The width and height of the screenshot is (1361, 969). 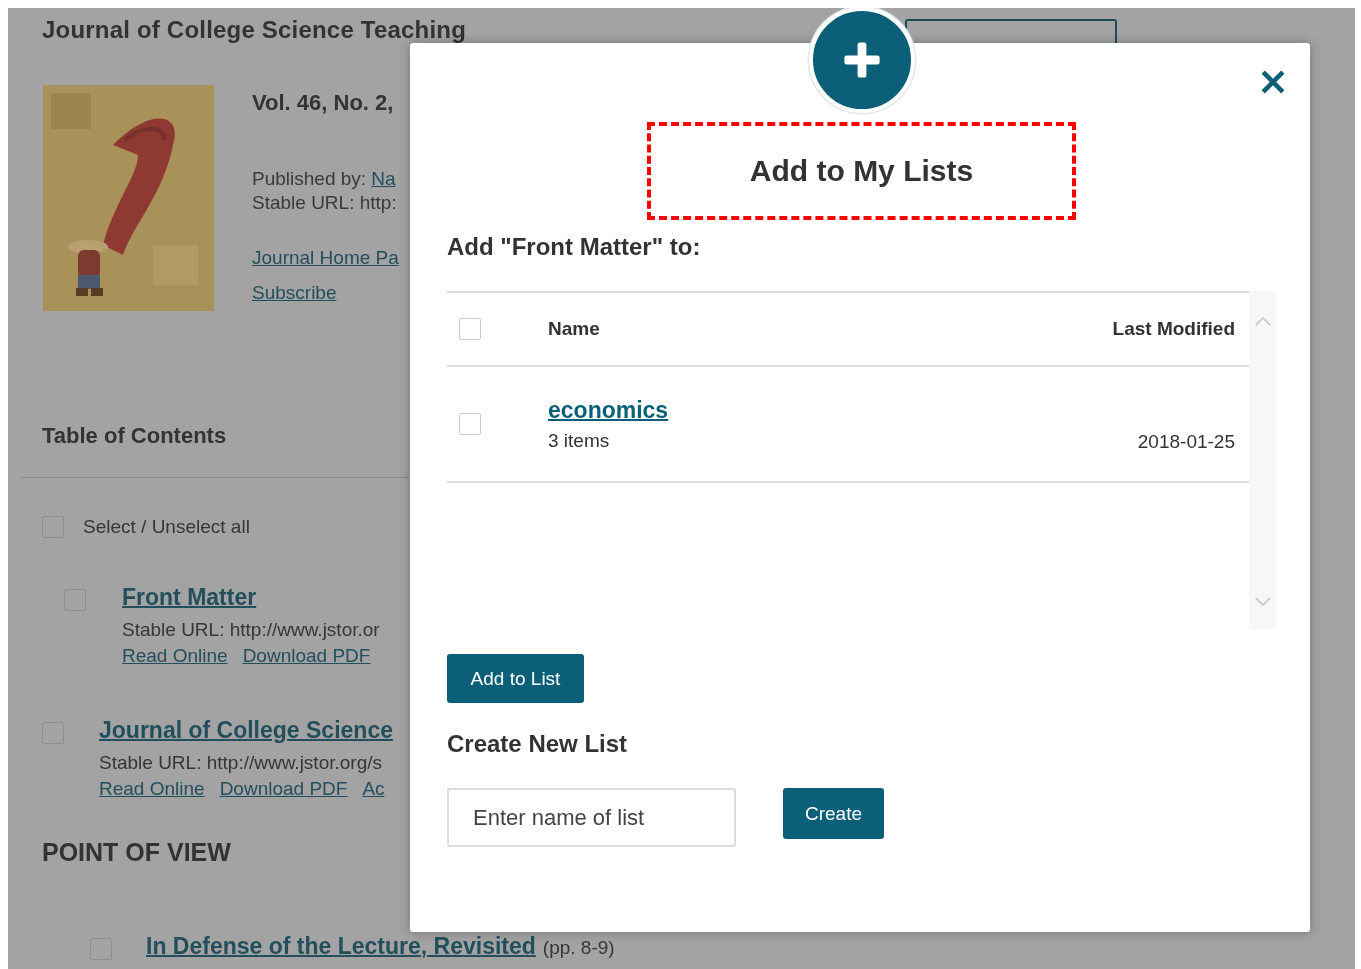 What do you see at coordinates (833, 813) in the screenshot?
I see `create-button: Create` at bounding box center [833, 813].